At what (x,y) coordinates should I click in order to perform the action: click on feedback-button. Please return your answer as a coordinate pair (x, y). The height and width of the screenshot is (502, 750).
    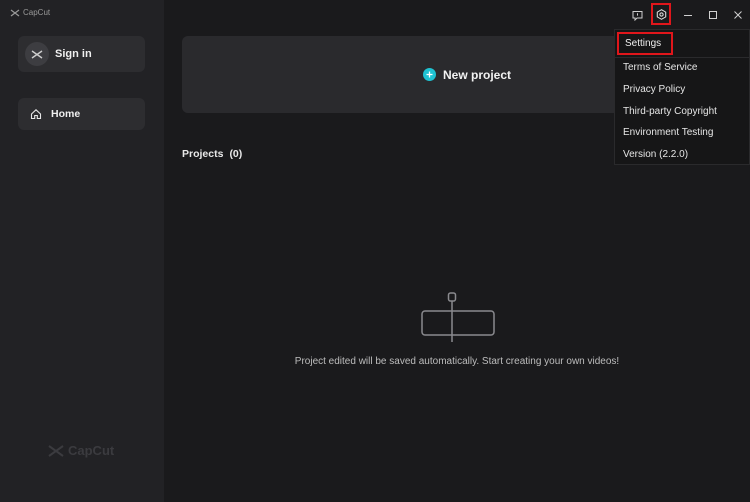
    Looking at the image, I should click on (637, 15).